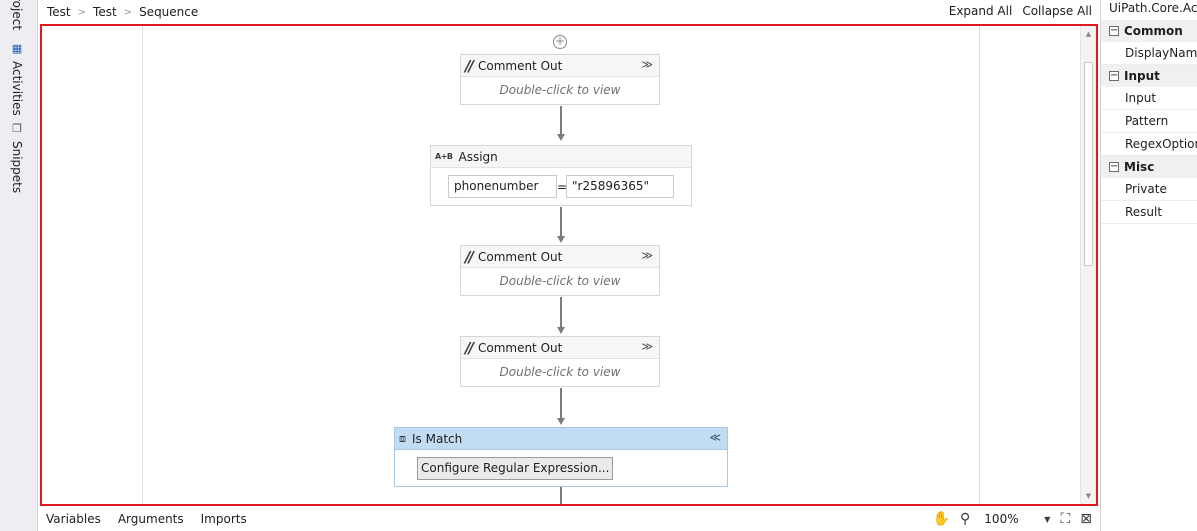  I want to click on activity-title: Assign, so click(478, 156).